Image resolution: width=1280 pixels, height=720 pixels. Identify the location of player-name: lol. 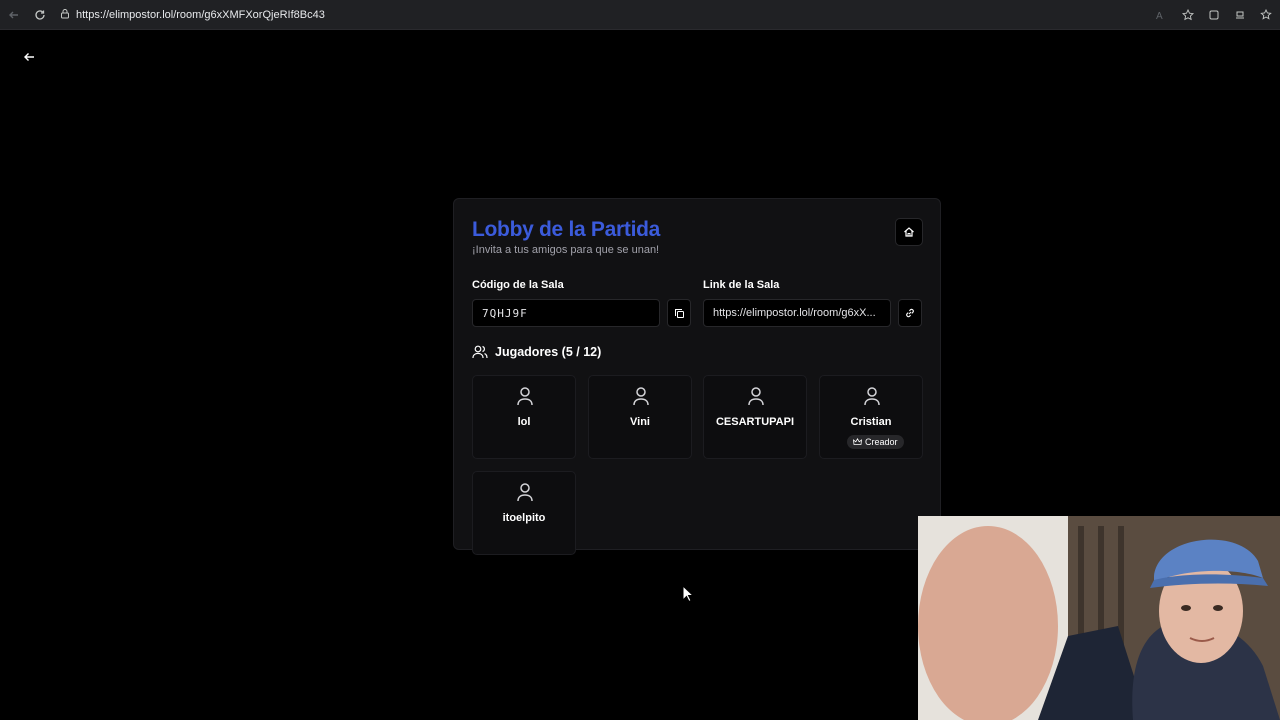
(524, 422).